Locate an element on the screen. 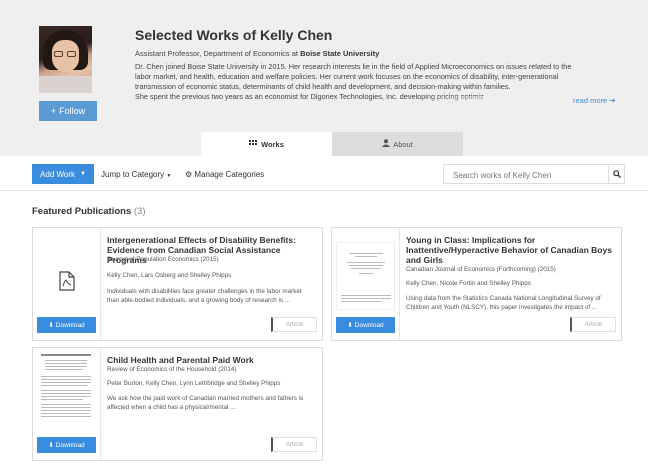 The image size is (648, 471). search-button is located at coordinates (617, 174).